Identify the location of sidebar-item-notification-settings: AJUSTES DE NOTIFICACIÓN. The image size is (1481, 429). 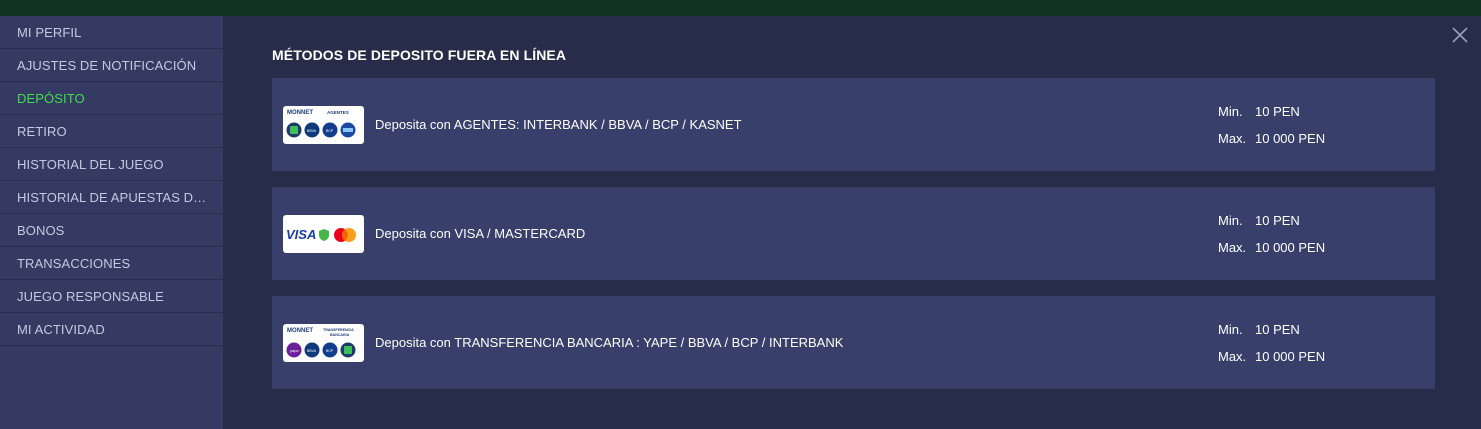
(111, 65).